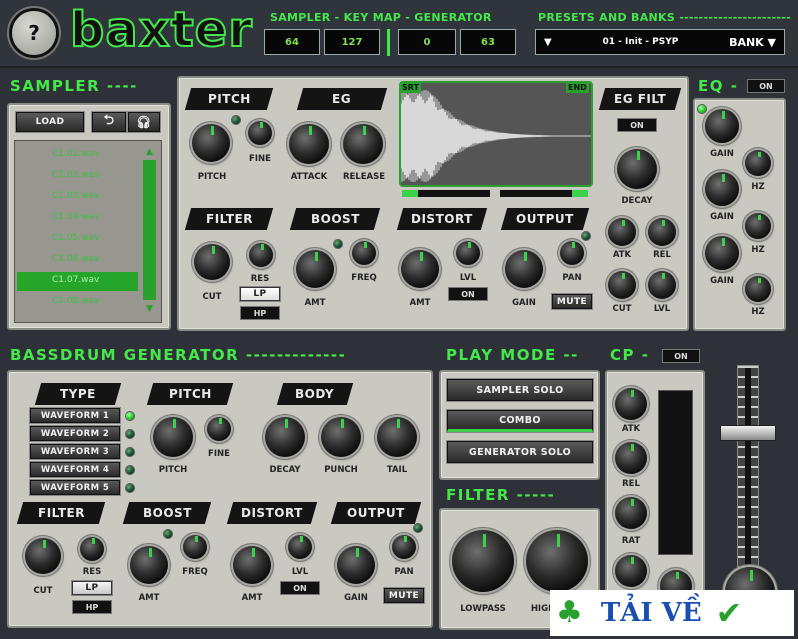  Describe the element at coordinates (572, 253) in the screenshot. I see `output-pan-knob` at that location.